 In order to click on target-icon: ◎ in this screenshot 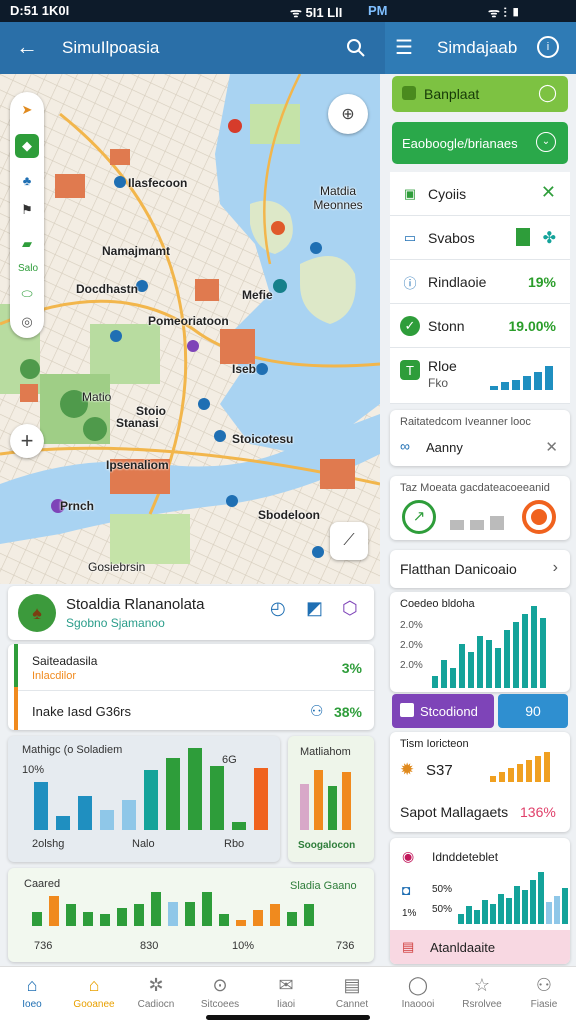, I will do `click(27, 322)`.